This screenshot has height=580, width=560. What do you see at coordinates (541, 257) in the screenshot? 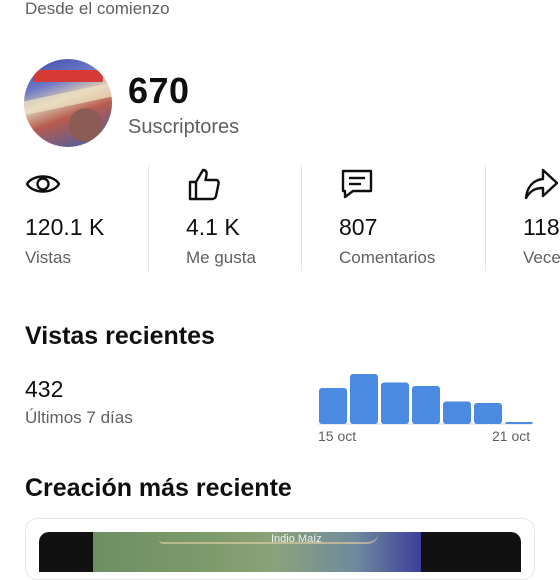
I see `shares-label: Veces` at bounding box center [541, 257].